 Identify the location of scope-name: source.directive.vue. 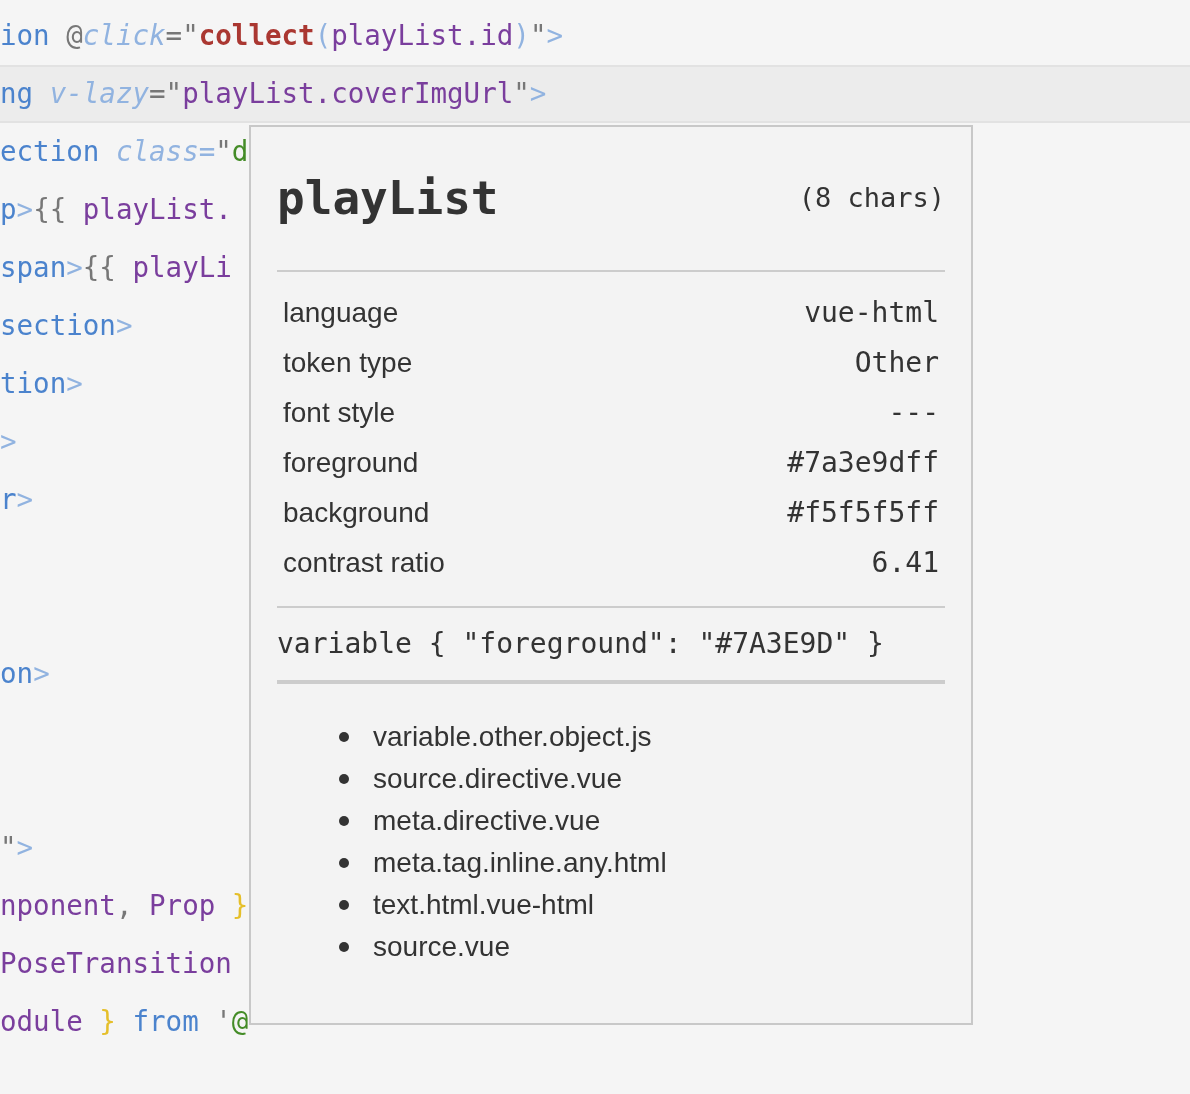
(497, 779).